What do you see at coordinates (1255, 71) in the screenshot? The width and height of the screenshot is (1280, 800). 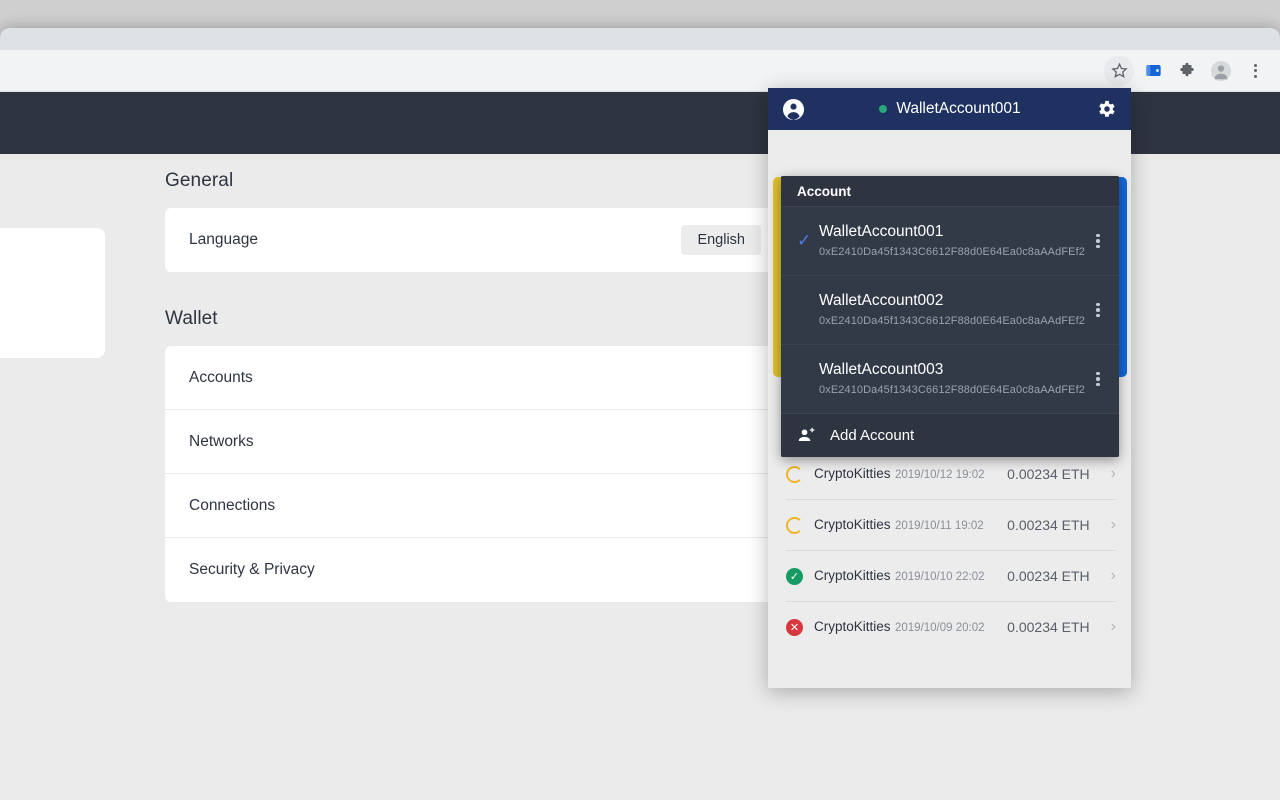 I see `chrome-menu-icon` at bounding box center [1255, 71].